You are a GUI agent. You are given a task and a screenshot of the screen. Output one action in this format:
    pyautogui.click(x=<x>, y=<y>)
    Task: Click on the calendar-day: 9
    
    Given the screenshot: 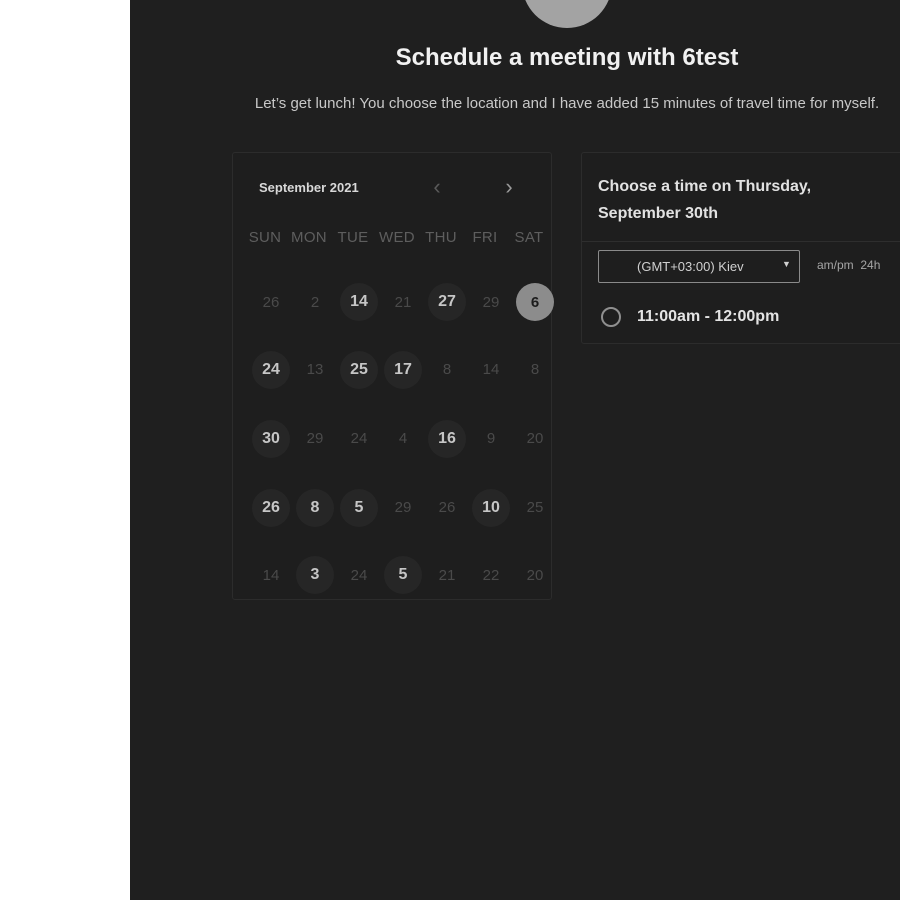 What is the action you would take?
    pyautogui.click(x=491, y=438)
    